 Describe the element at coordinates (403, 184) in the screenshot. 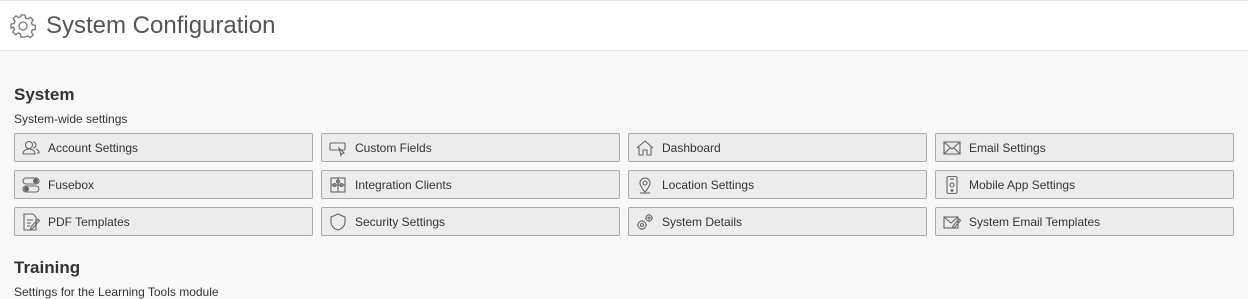

I see `tile-label: Integration Clients` at that location.